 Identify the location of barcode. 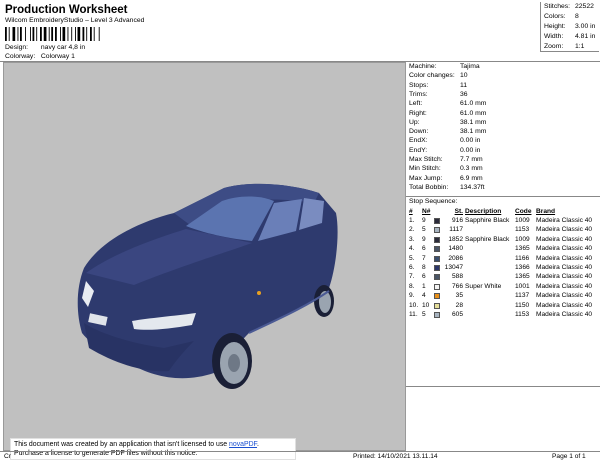
(52, 34).